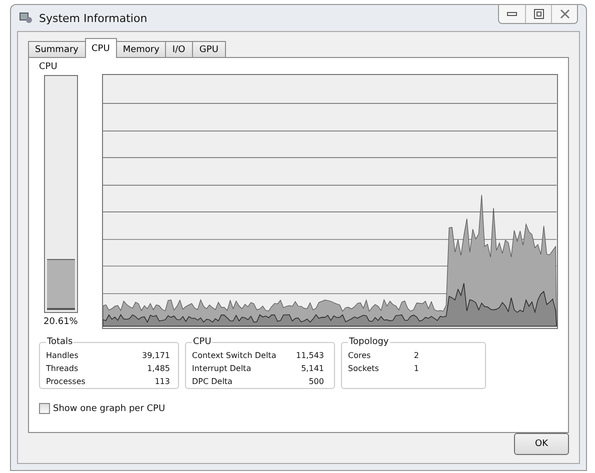 This screenshot has height=473, width=595. Describe the element at coordinates (359, 356) in the screenshot. I see `stat-label: Cores` at that location.